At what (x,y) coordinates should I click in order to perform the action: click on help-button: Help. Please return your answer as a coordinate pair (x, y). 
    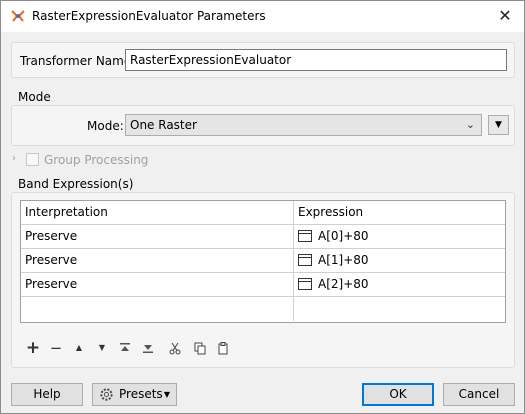
    Looking at the image, I should click on (47, 394).